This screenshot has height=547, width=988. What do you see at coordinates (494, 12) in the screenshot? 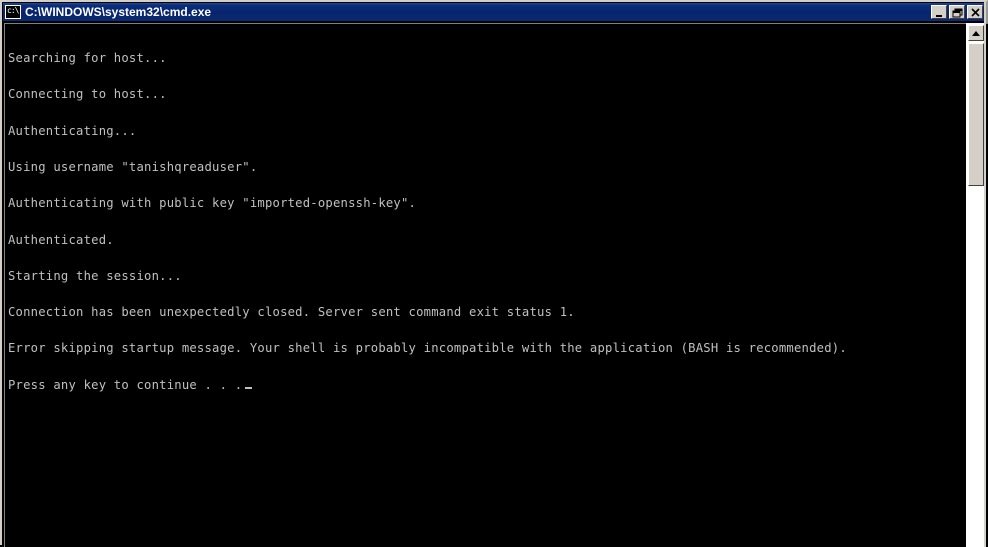
I see `title-bar: c:\ C:\WINDOWS\system32\cmd.exe` at bounding box center [494, 12].